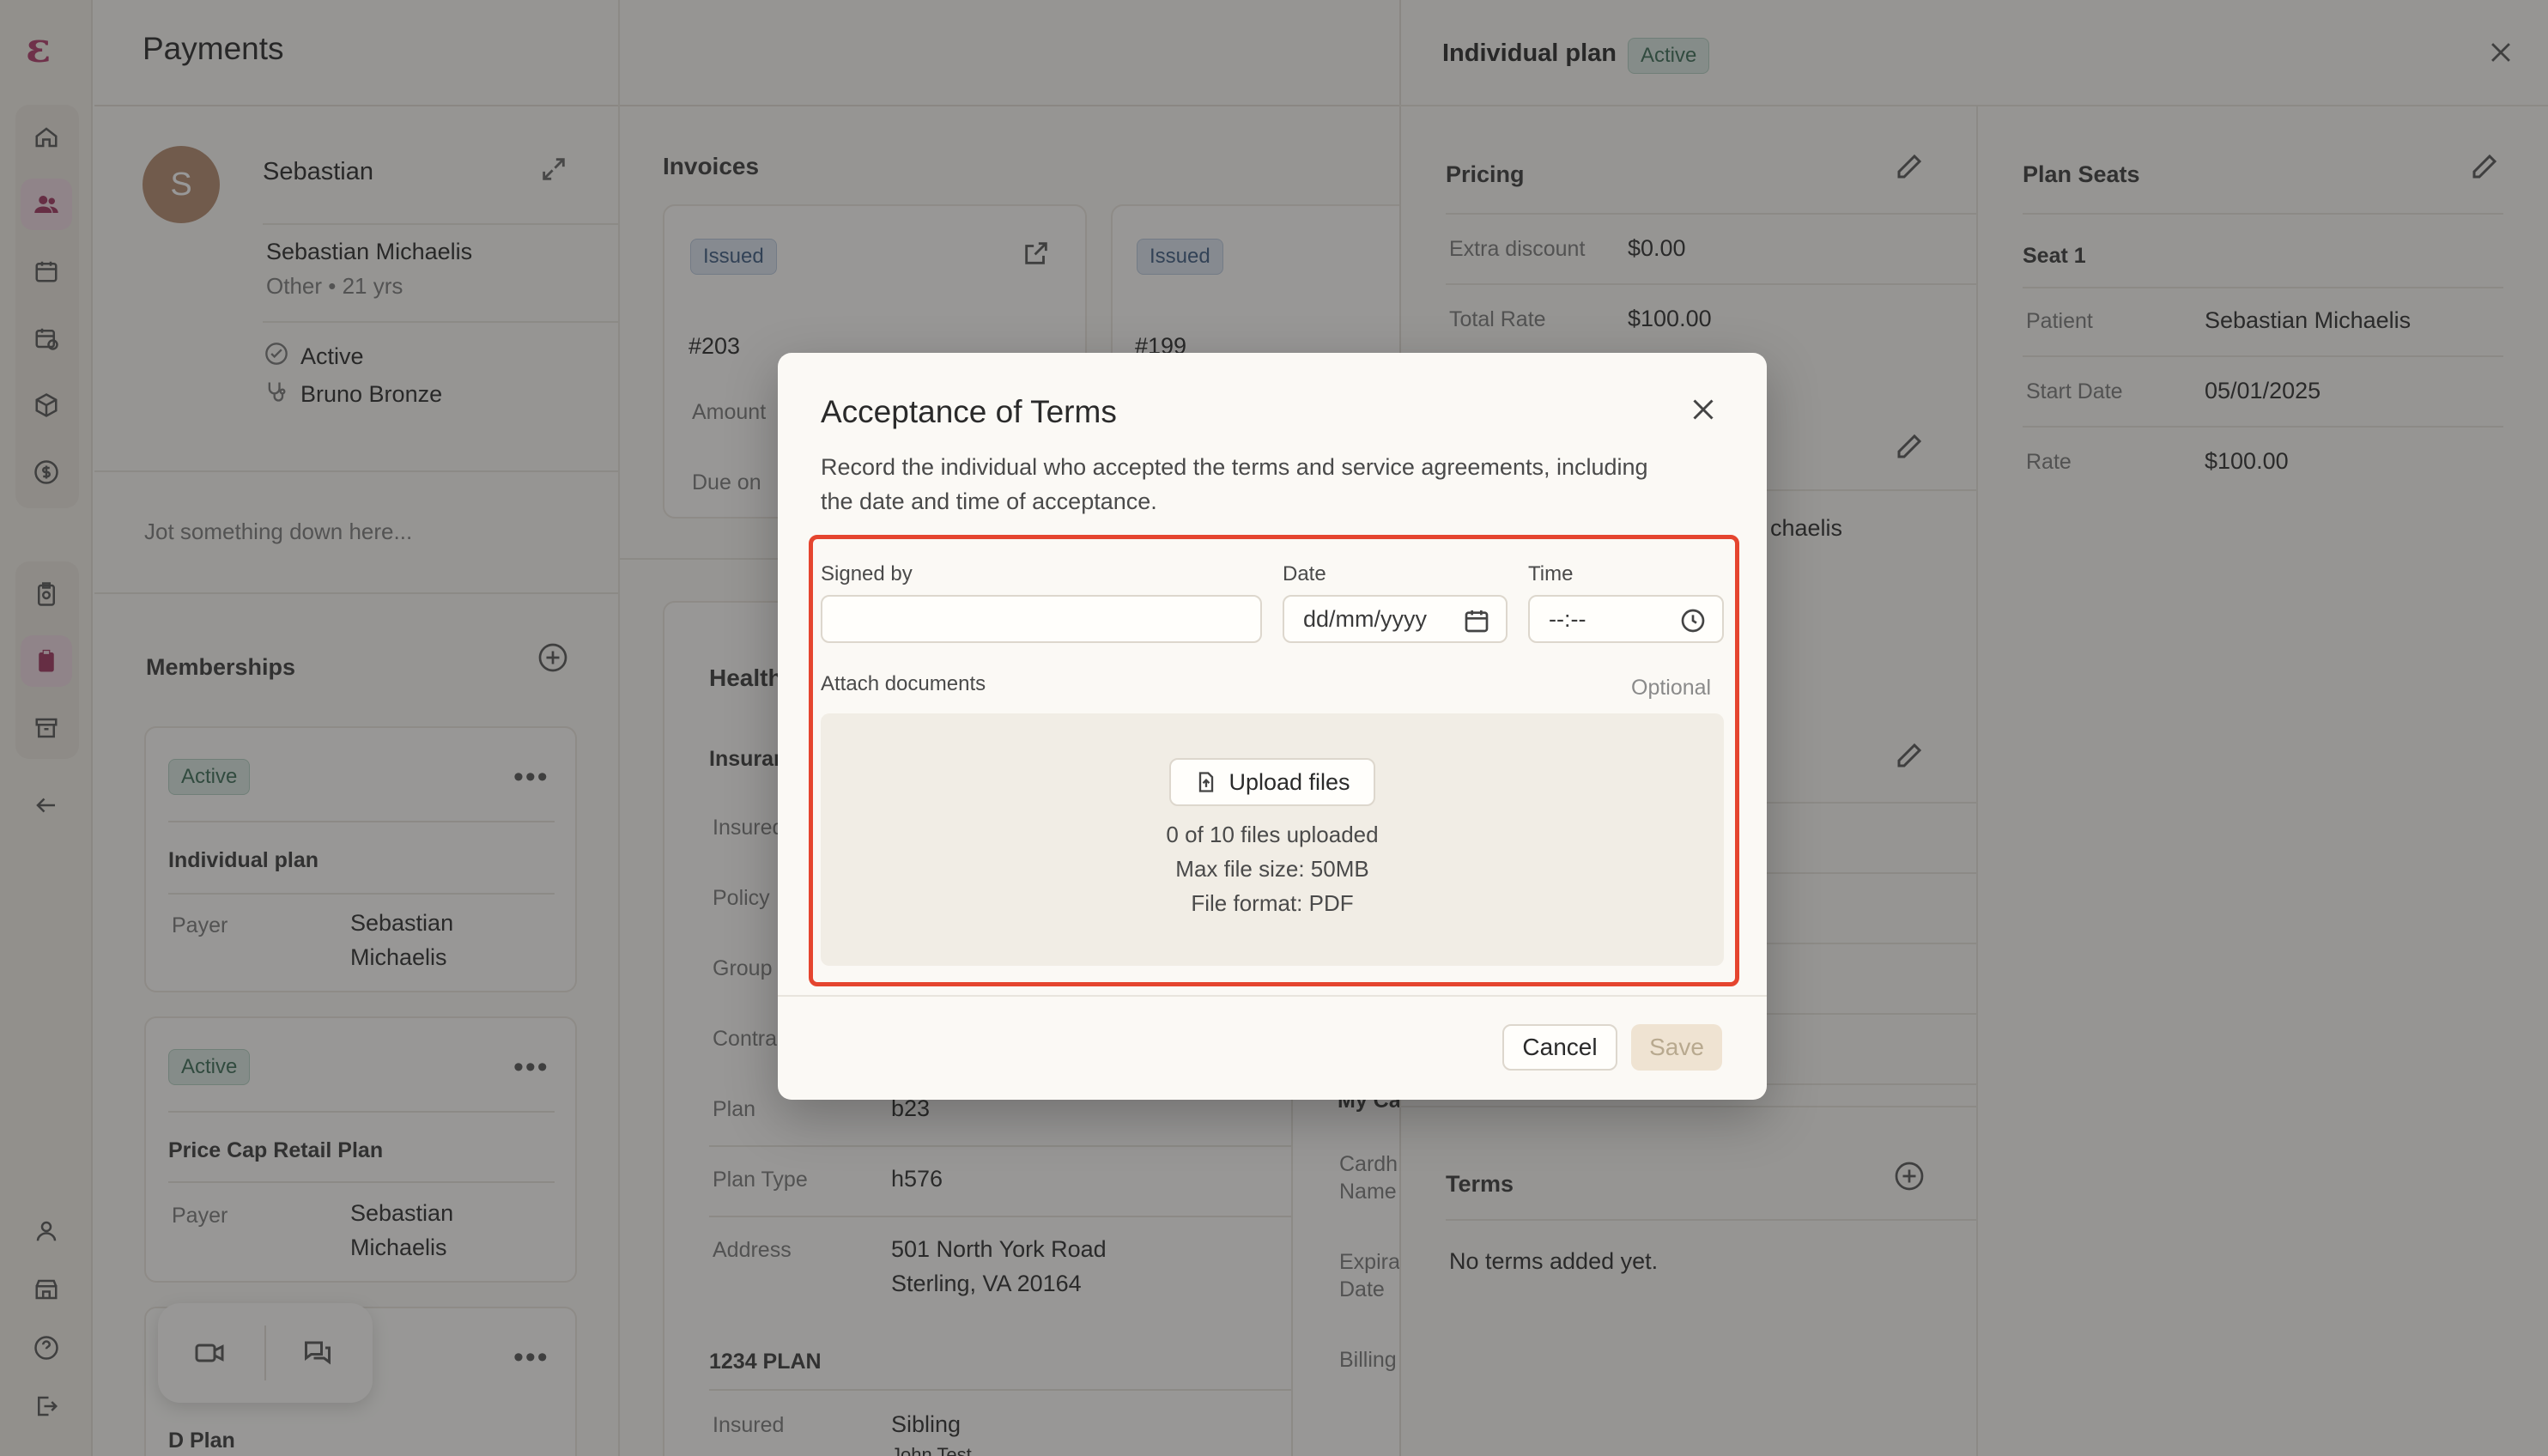 The height and width of the screenshot is (1456, 2548). I want to click on upload-files-label: Upload files, so click(1289, 781).